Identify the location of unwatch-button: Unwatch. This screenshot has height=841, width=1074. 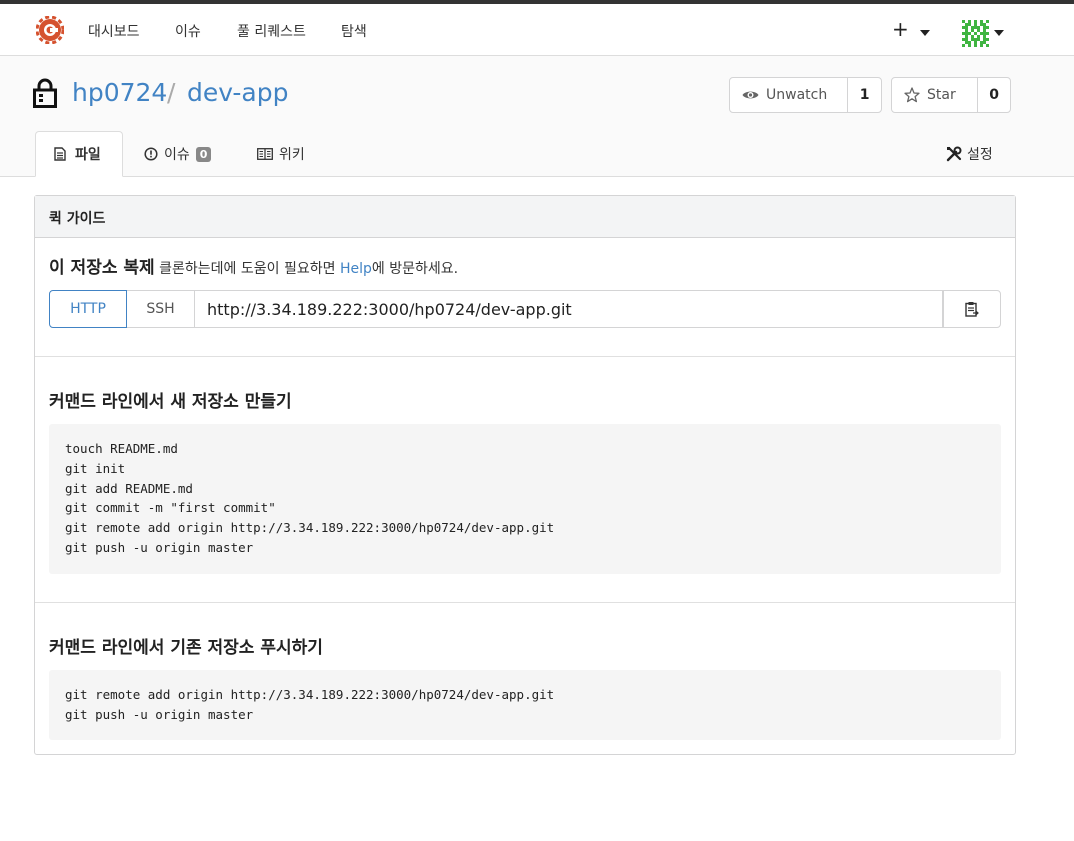
(789, 95).